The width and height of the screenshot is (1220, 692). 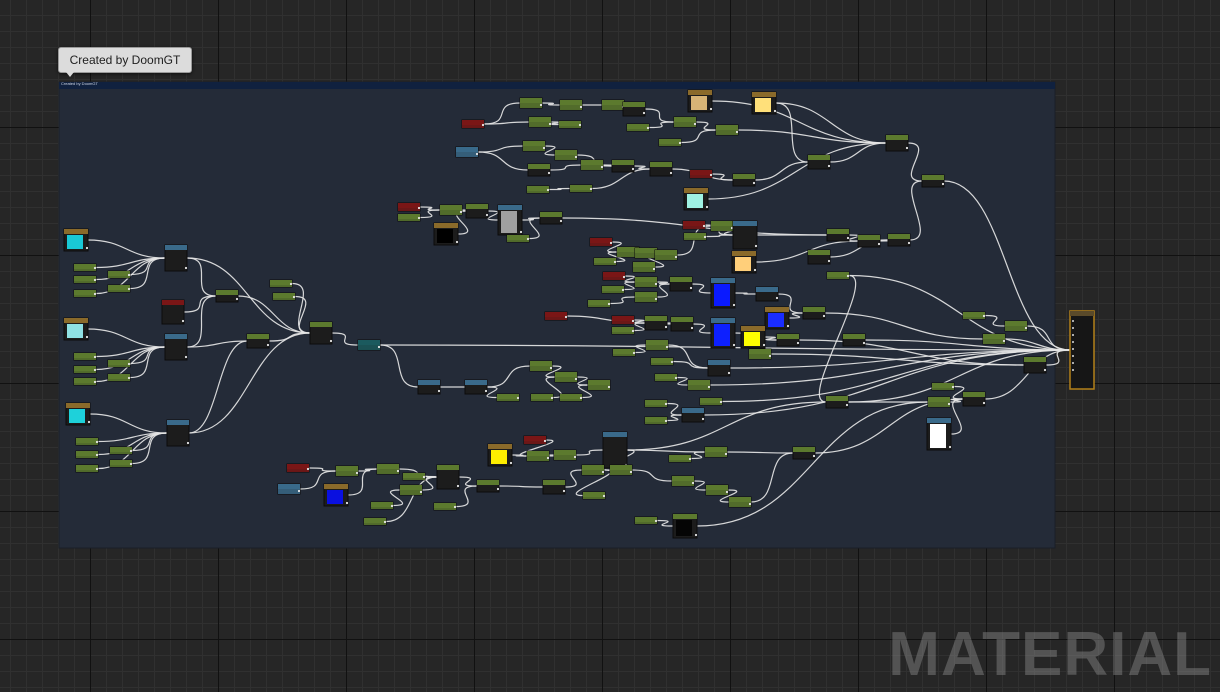 What do you see at coordinates (554, 487) in the screenshot?
I see `material-node-h15` at bounding box center [554, 487].